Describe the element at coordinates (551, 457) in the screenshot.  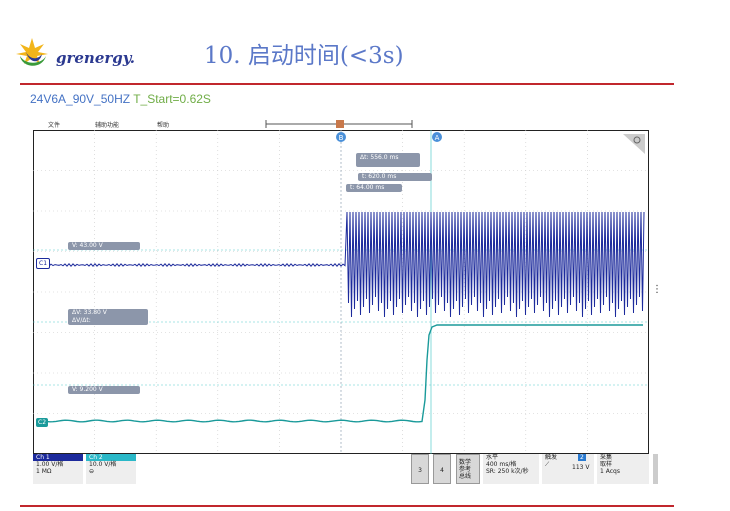
I see `trigger-title: 触发` at that location.